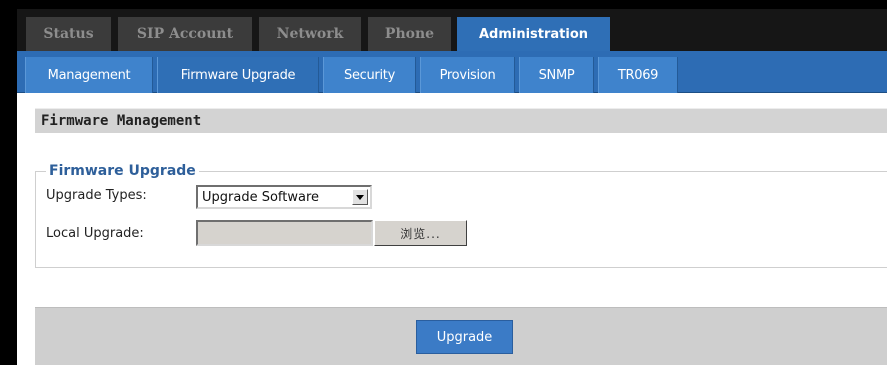  What do you see at coordinates (467, 75) in the screenshot?
I see `subtab-provision: Provision` at bounding box center [467, 75].